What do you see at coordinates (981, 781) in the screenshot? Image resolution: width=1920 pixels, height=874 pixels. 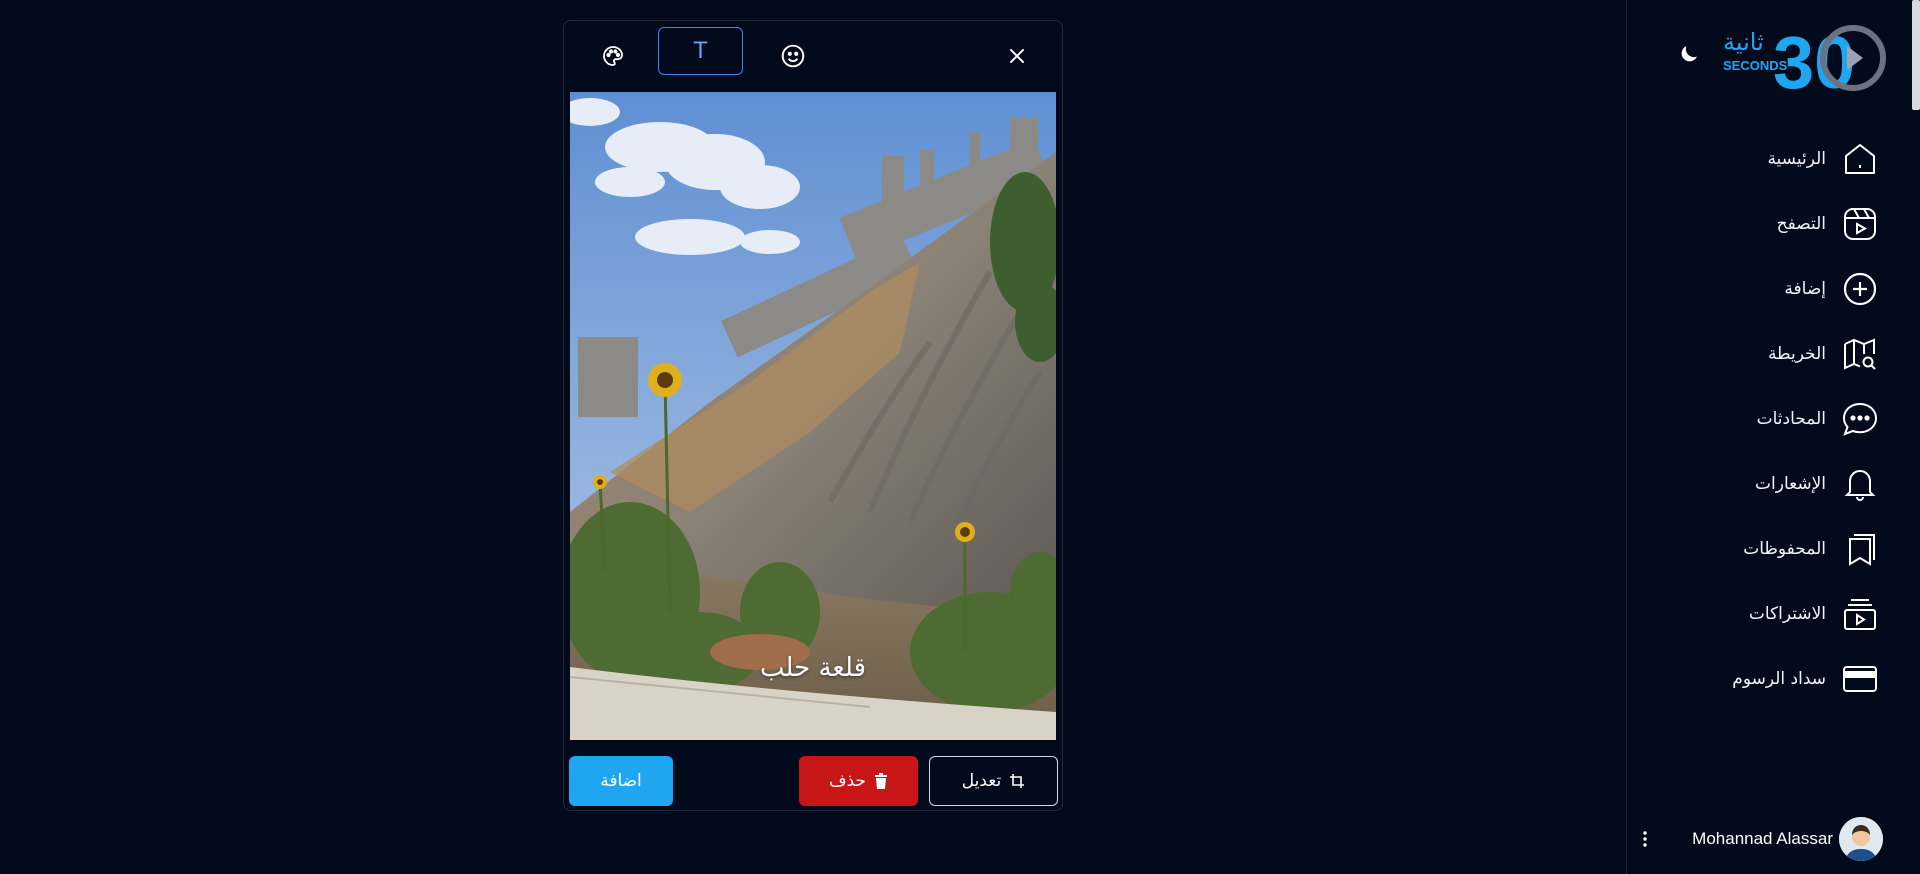 I see `edit-button-label: تعديل` at bounding box center [981, 781].